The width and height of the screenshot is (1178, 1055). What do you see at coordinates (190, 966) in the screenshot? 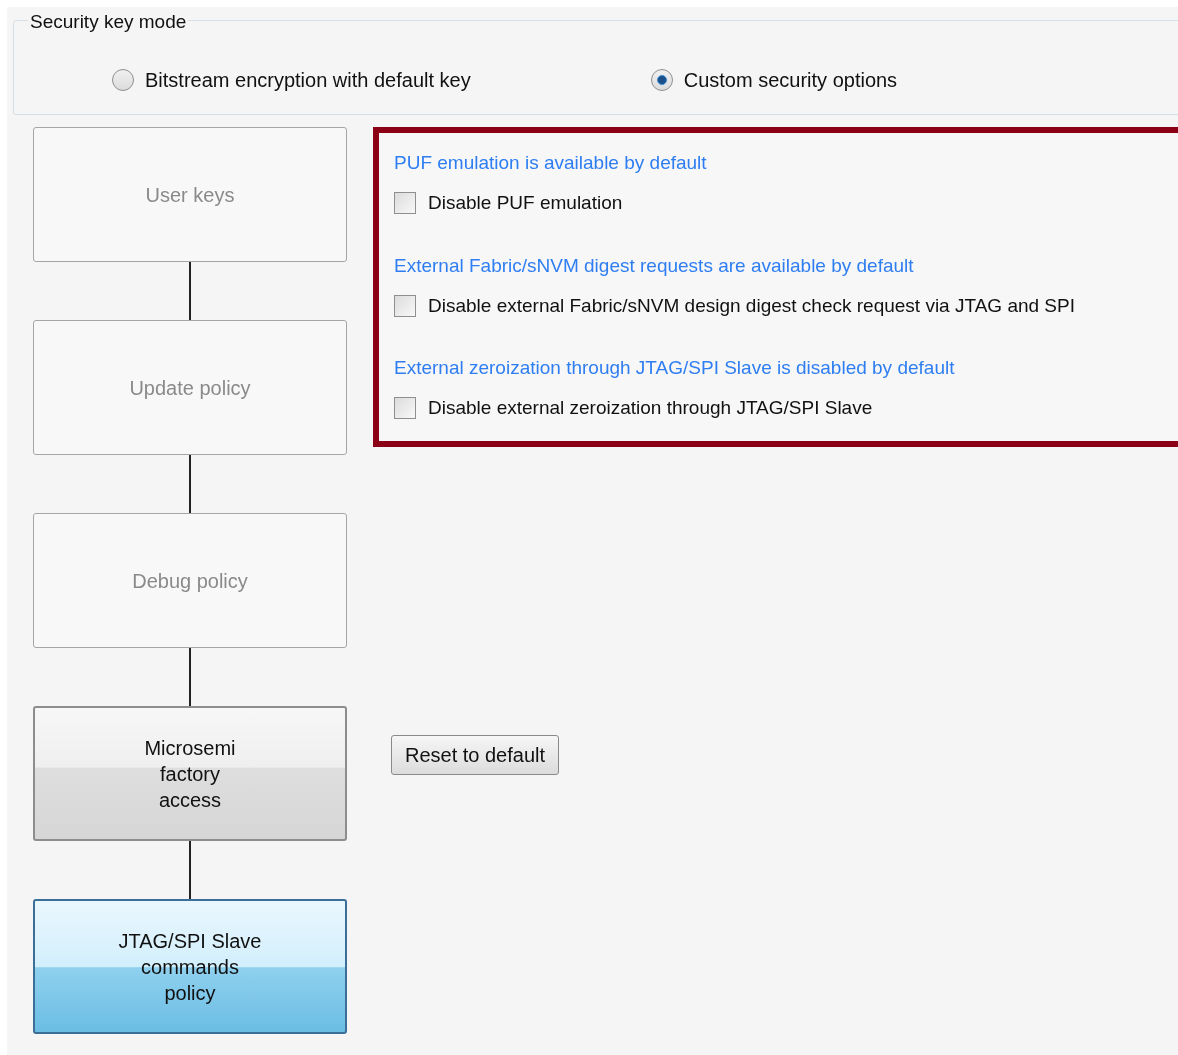
I see `step-box: JTAG/SPI Slave commands policy` at bounding box center [190, 966].